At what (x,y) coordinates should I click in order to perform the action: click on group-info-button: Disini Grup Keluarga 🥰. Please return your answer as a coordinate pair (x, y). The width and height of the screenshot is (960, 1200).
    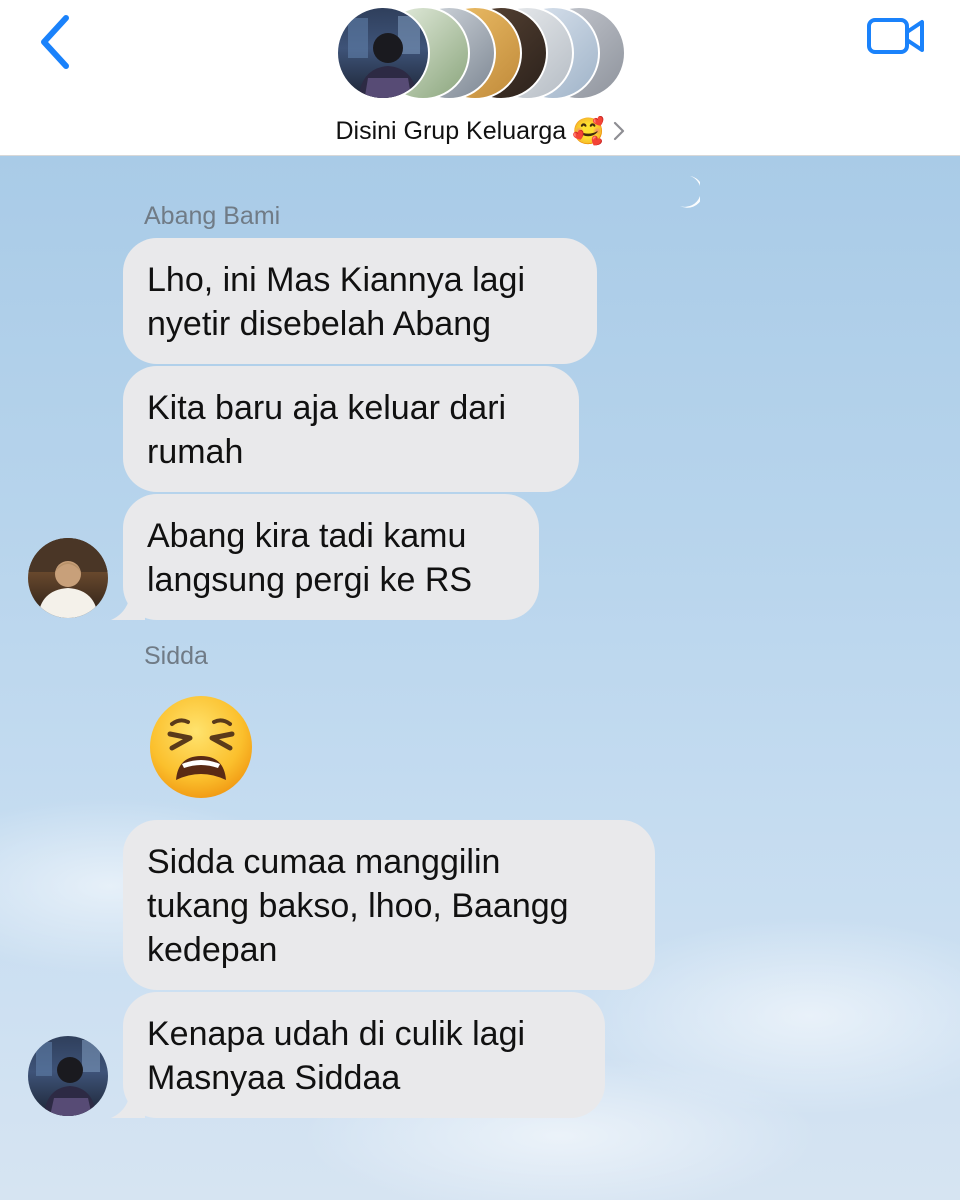
    Looking at the image, I should click on (480, 131).